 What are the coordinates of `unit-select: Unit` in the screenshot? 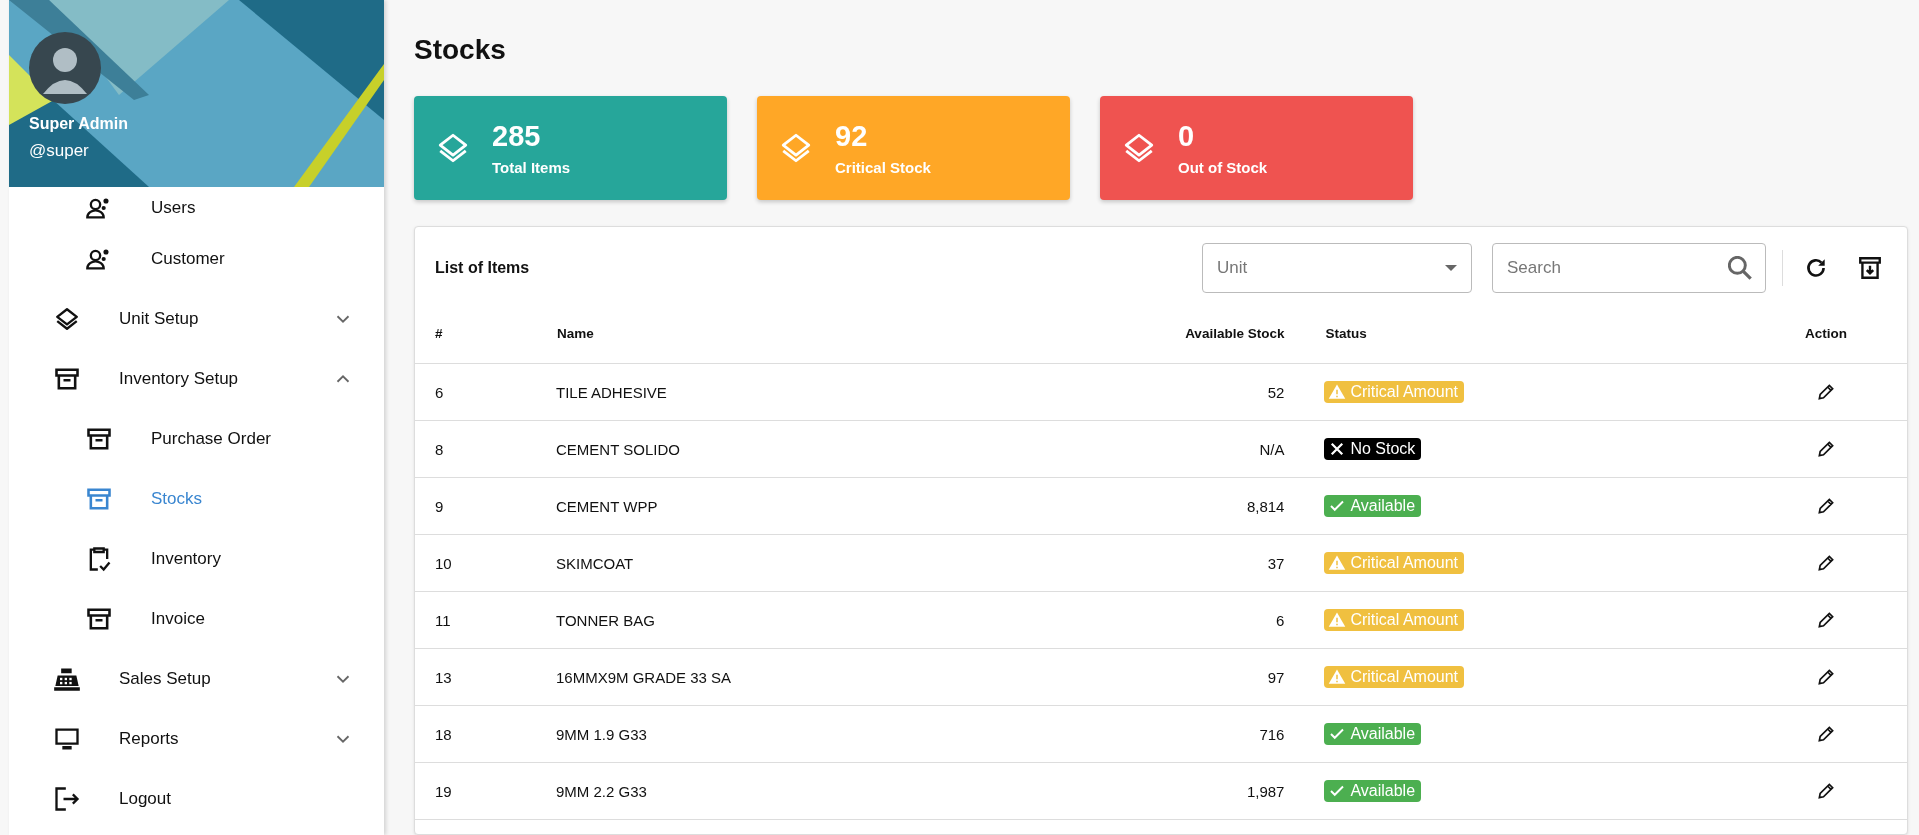 It's located at (1337, 268).